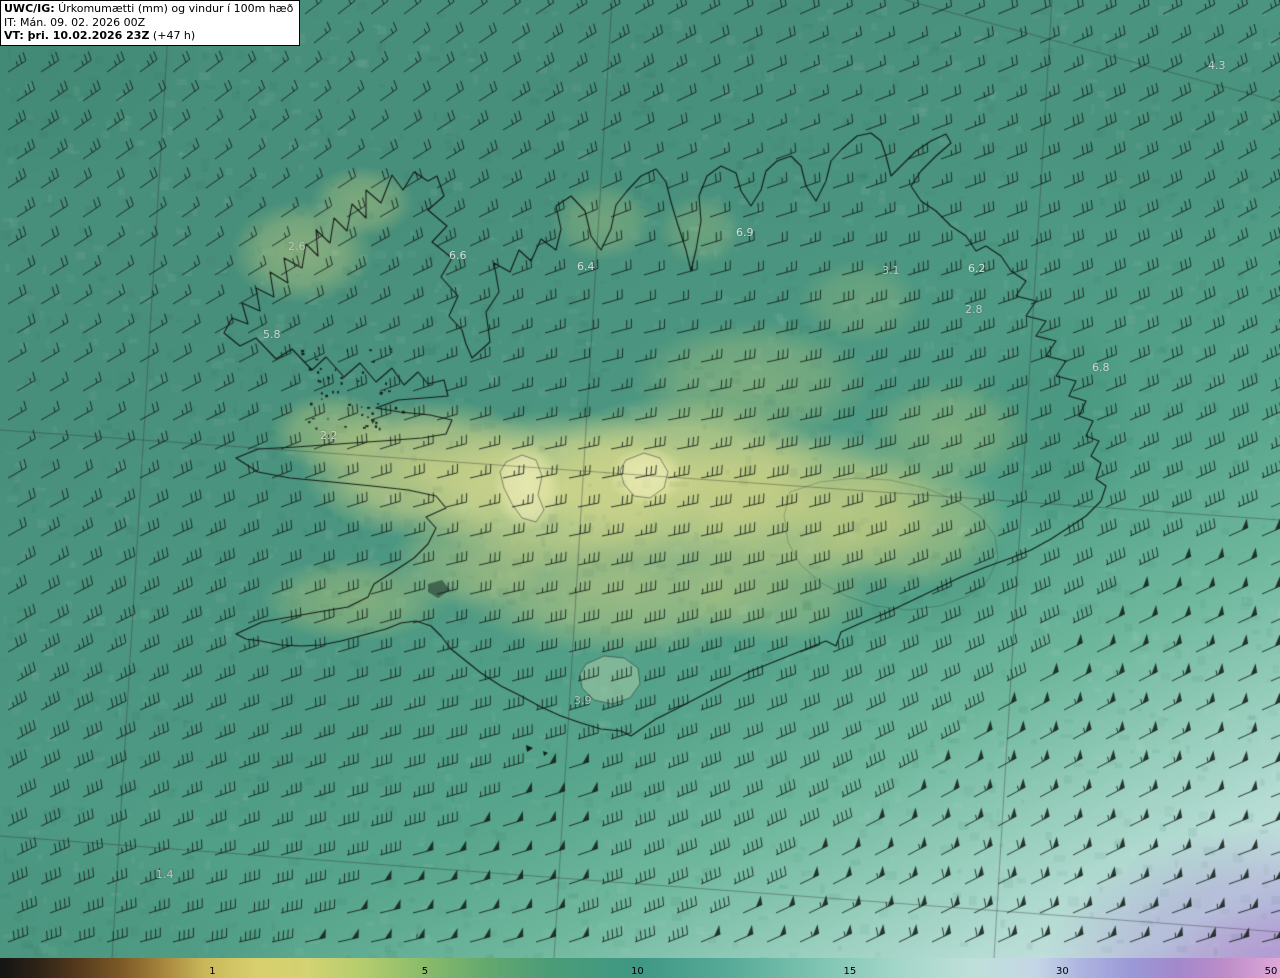 Image resolution: width=1280 pixels, height=978 pixels. Describe the element at coordinates (1271, 971) in the screenshot. I see `colorbar-tick-label: 50` at that location.